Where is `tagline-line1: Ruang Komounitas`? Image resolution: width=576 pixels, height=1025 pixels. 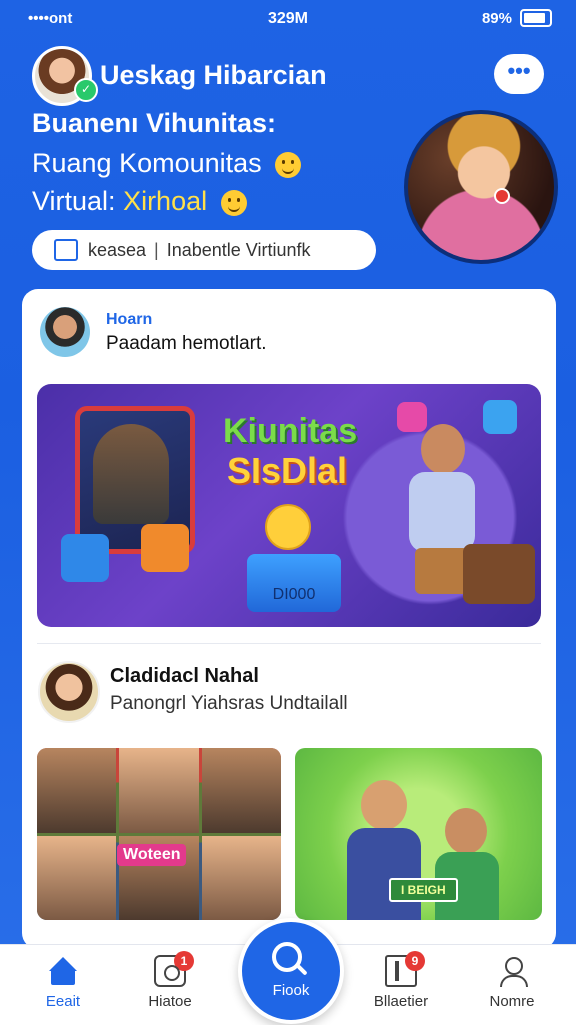 tagline-line1: Ruang Komounitas is located at coordinates (167, 163).